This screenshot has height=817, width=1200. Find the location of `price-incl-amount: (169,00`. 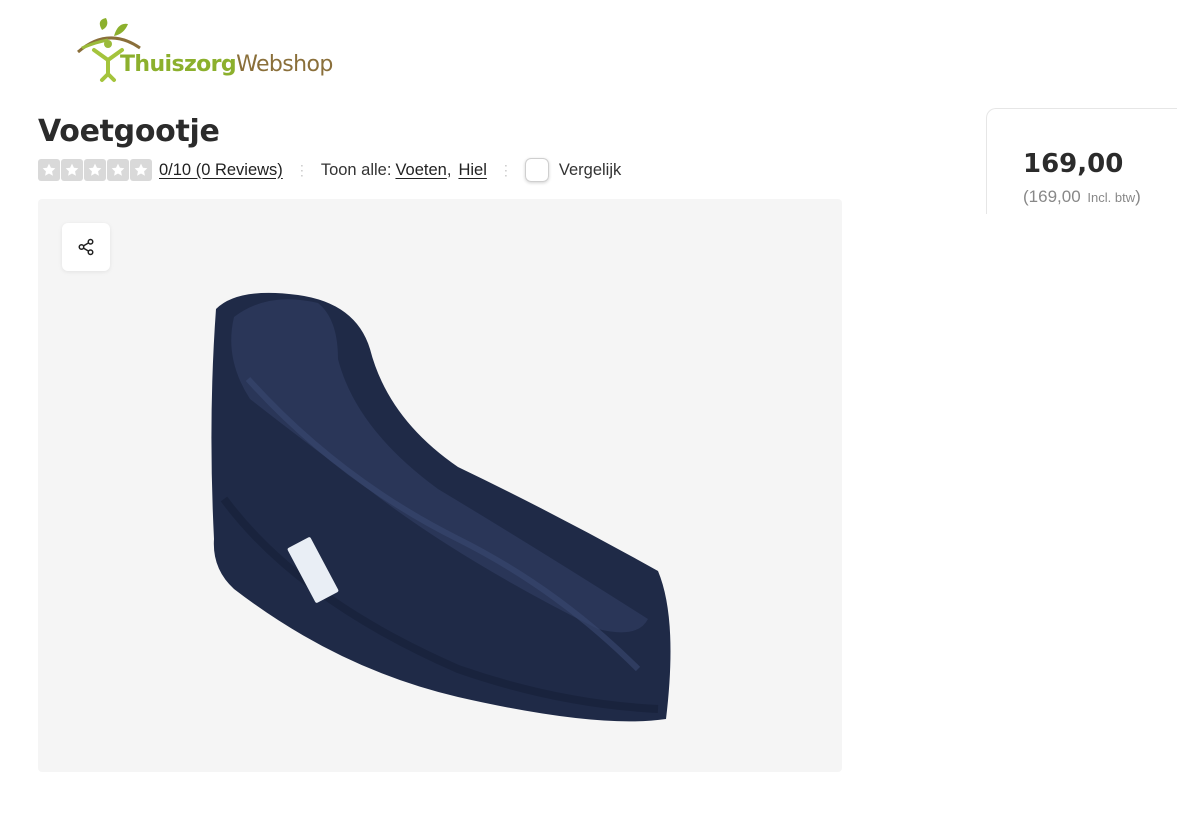

price-incl-amount: (169,00 is located at coordinates (1052, 196).